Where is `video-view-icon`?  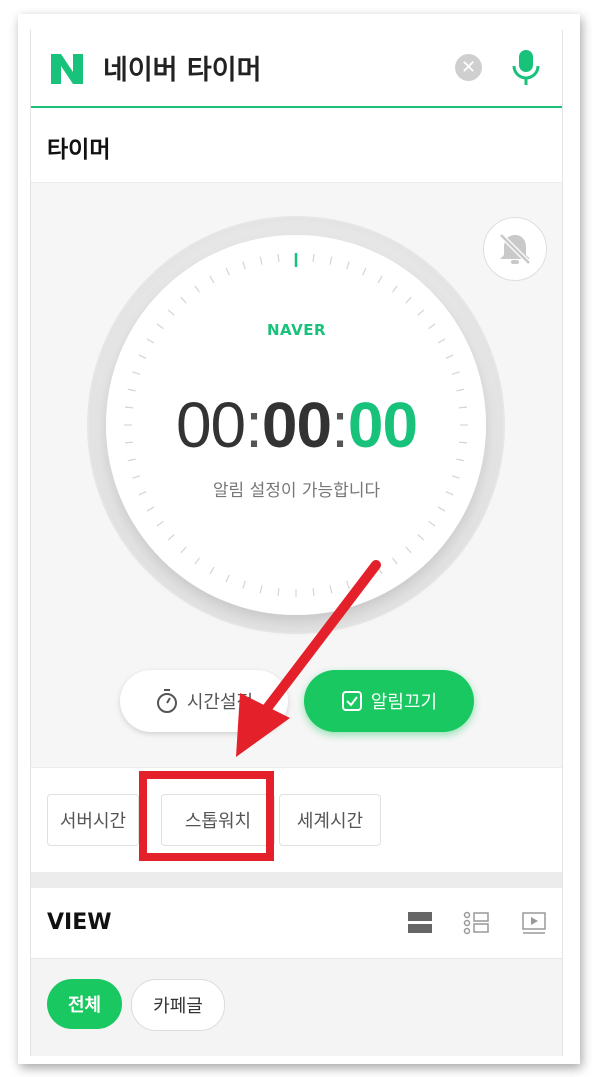 video-view-icon is located at coordinates (534, 923).